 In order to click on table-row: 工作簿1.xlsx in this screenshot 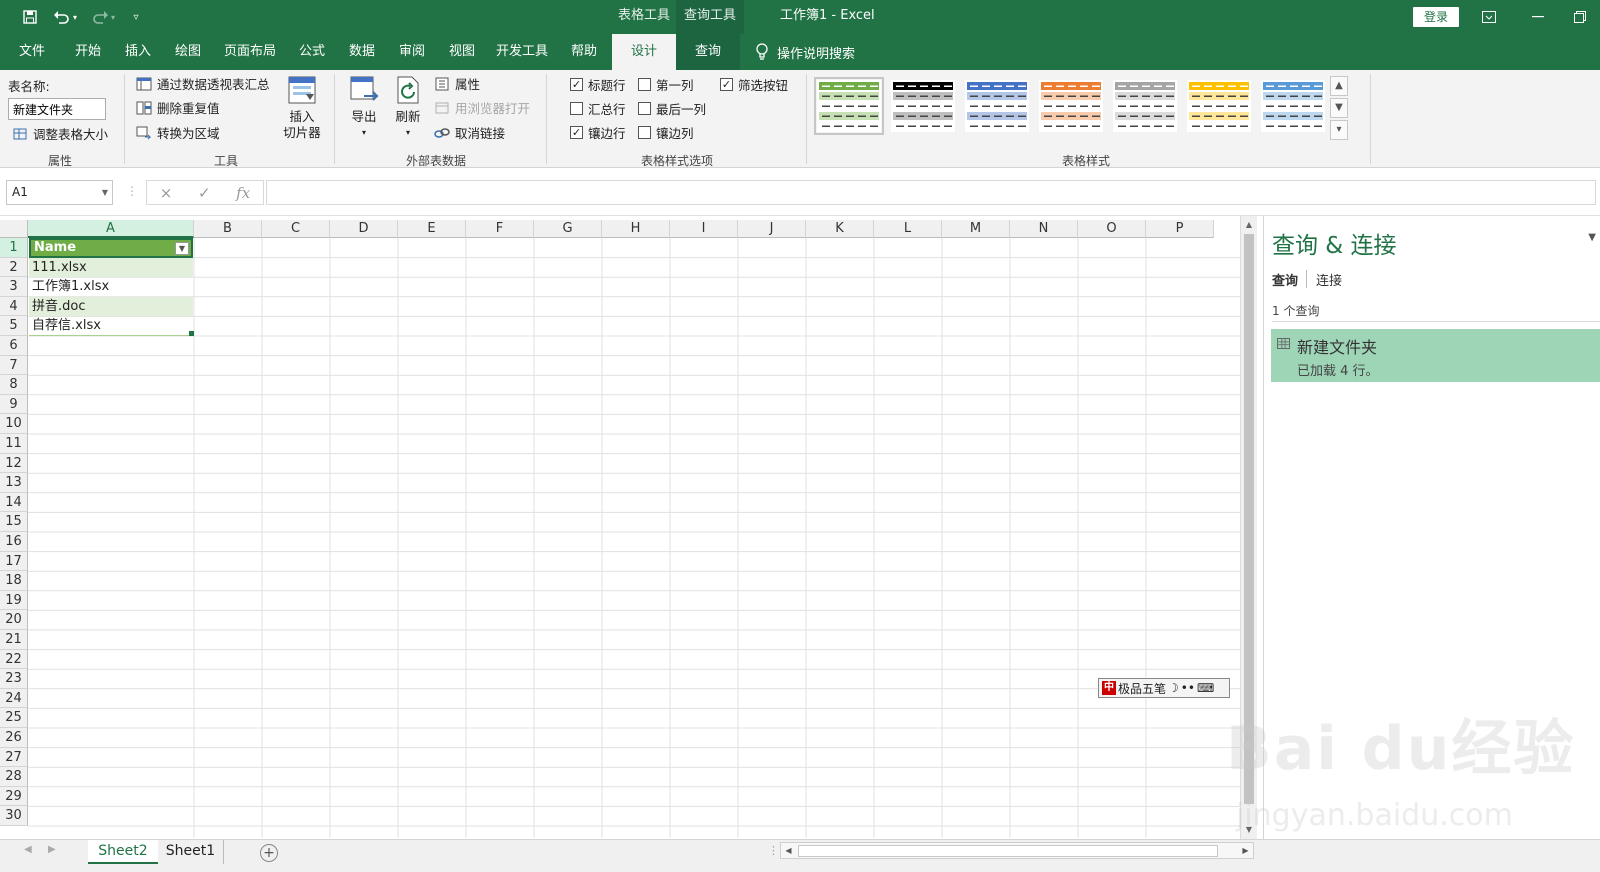, I will do `click(111, 287)`.